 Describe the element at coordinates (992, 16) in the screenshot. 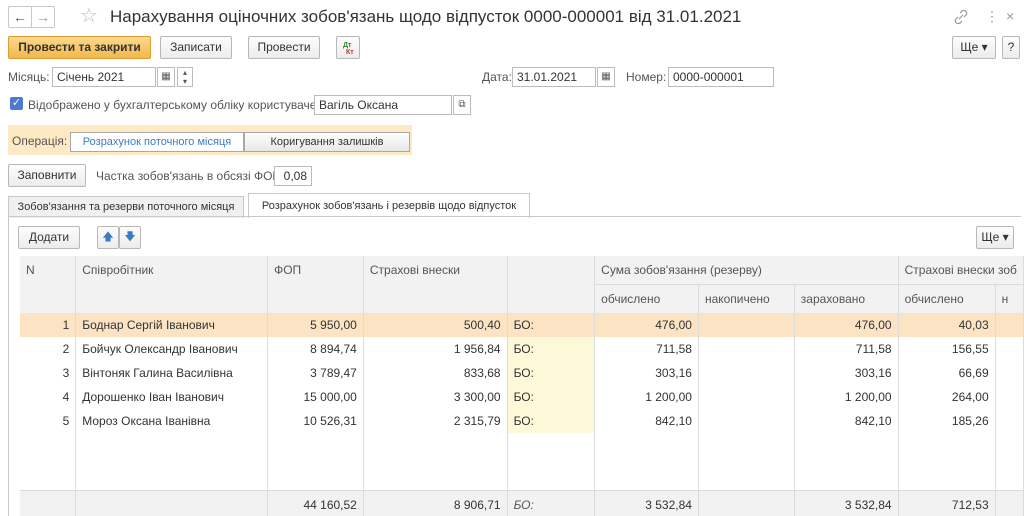

I see `more-vertical-icon: ⋮` at that location.